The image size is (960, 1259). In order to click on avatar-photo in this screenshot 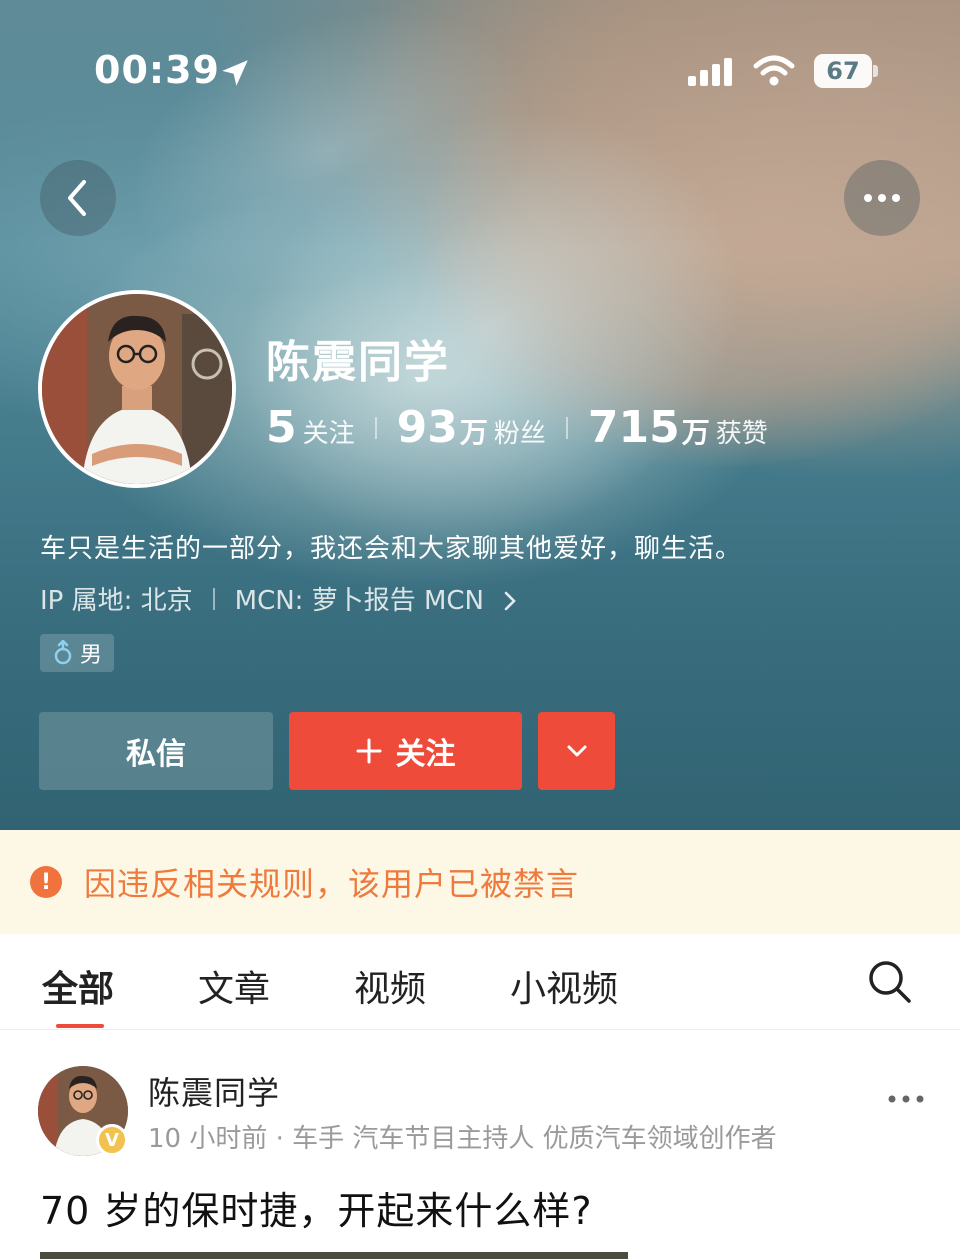, I will do `click(137, 389)`.